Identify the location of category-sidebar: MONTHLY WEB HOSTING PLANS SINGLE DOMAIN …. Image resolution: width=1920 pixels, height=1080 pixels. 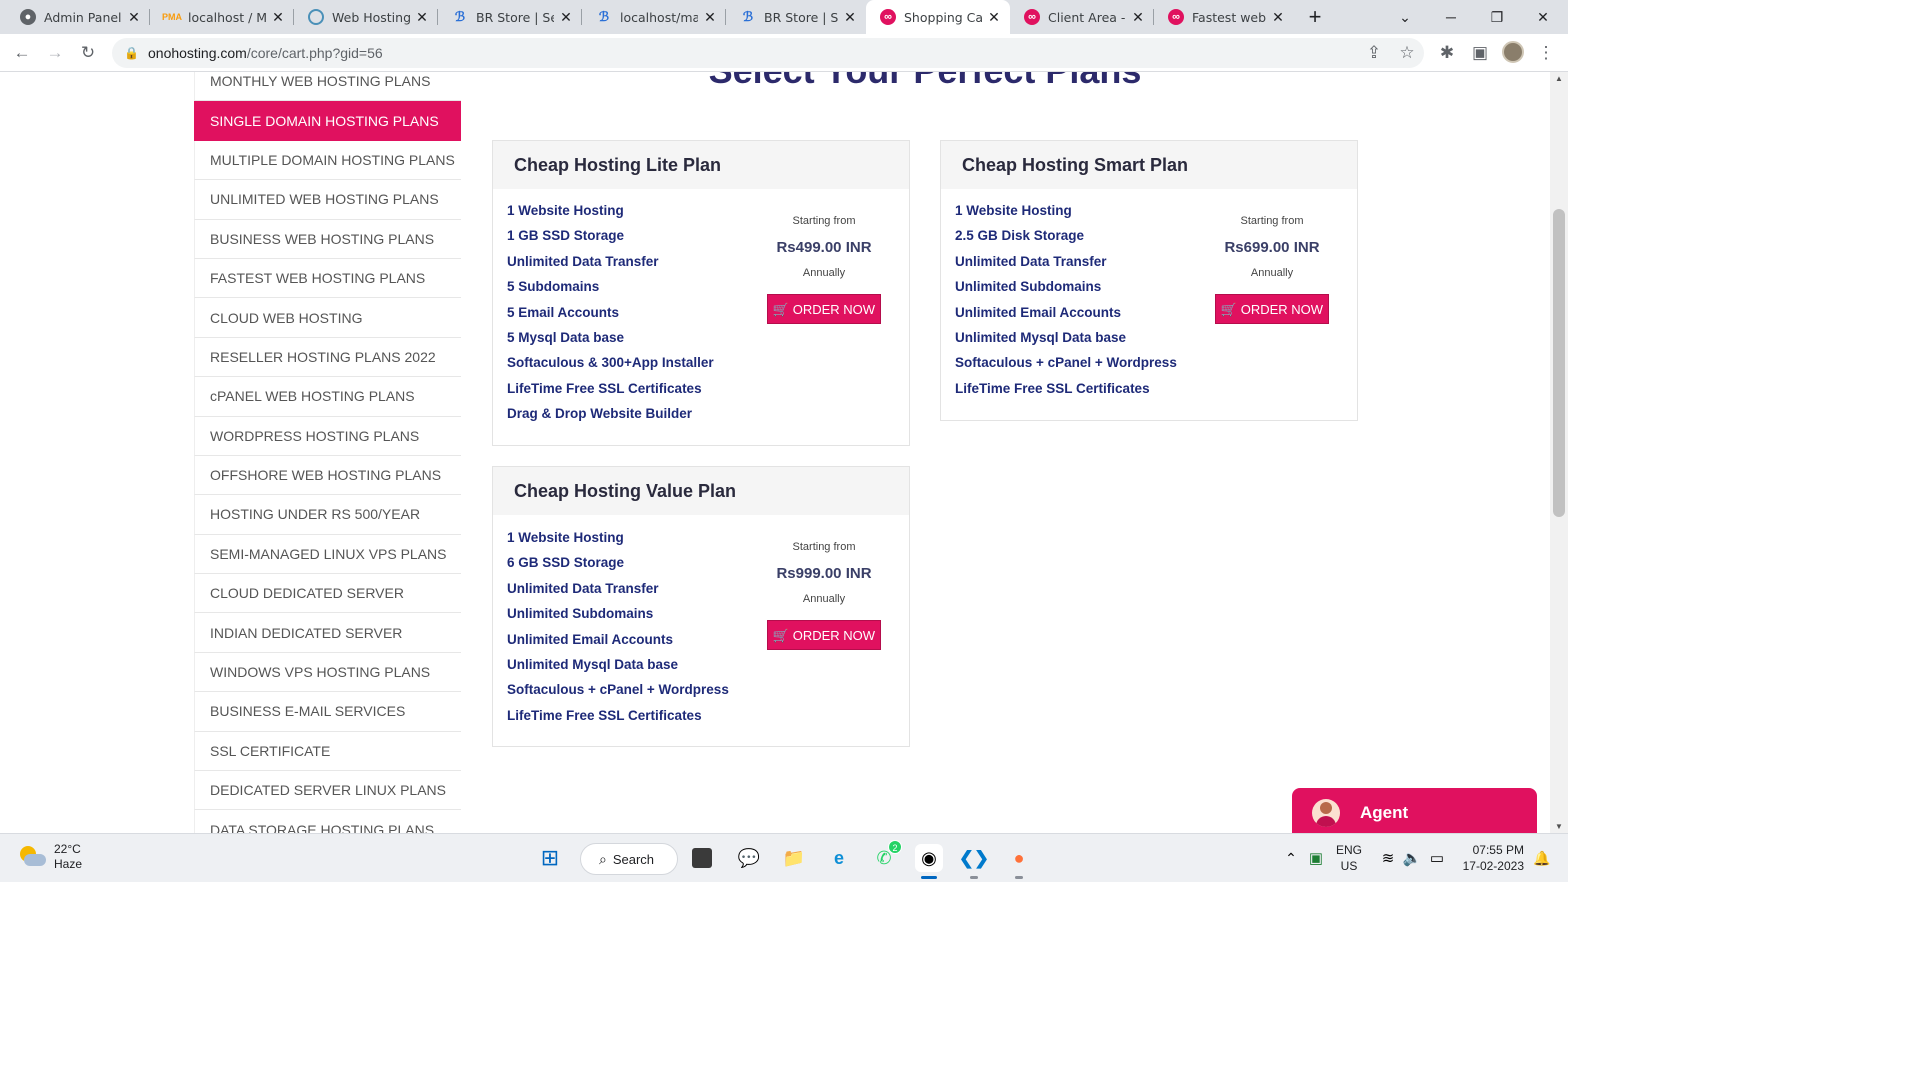
(327, 452).